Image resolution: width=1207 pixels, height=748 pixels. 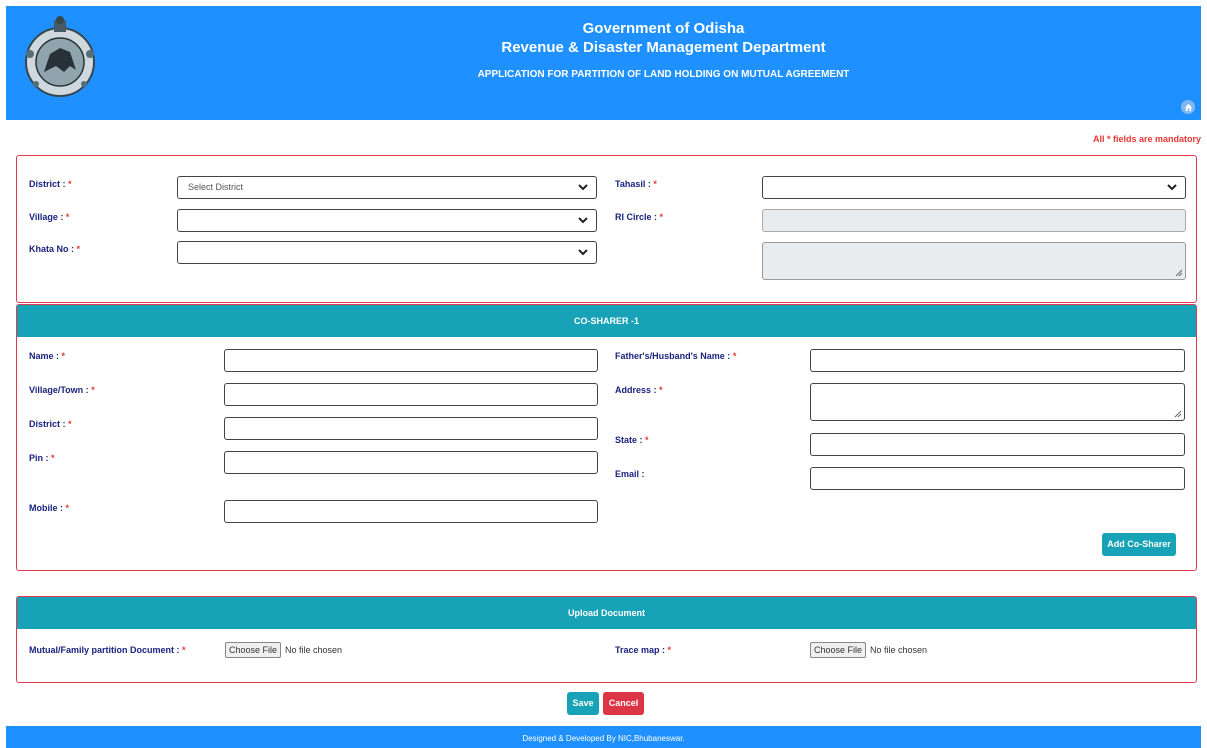 I want to click on state-input, so click(x=997, y=444).